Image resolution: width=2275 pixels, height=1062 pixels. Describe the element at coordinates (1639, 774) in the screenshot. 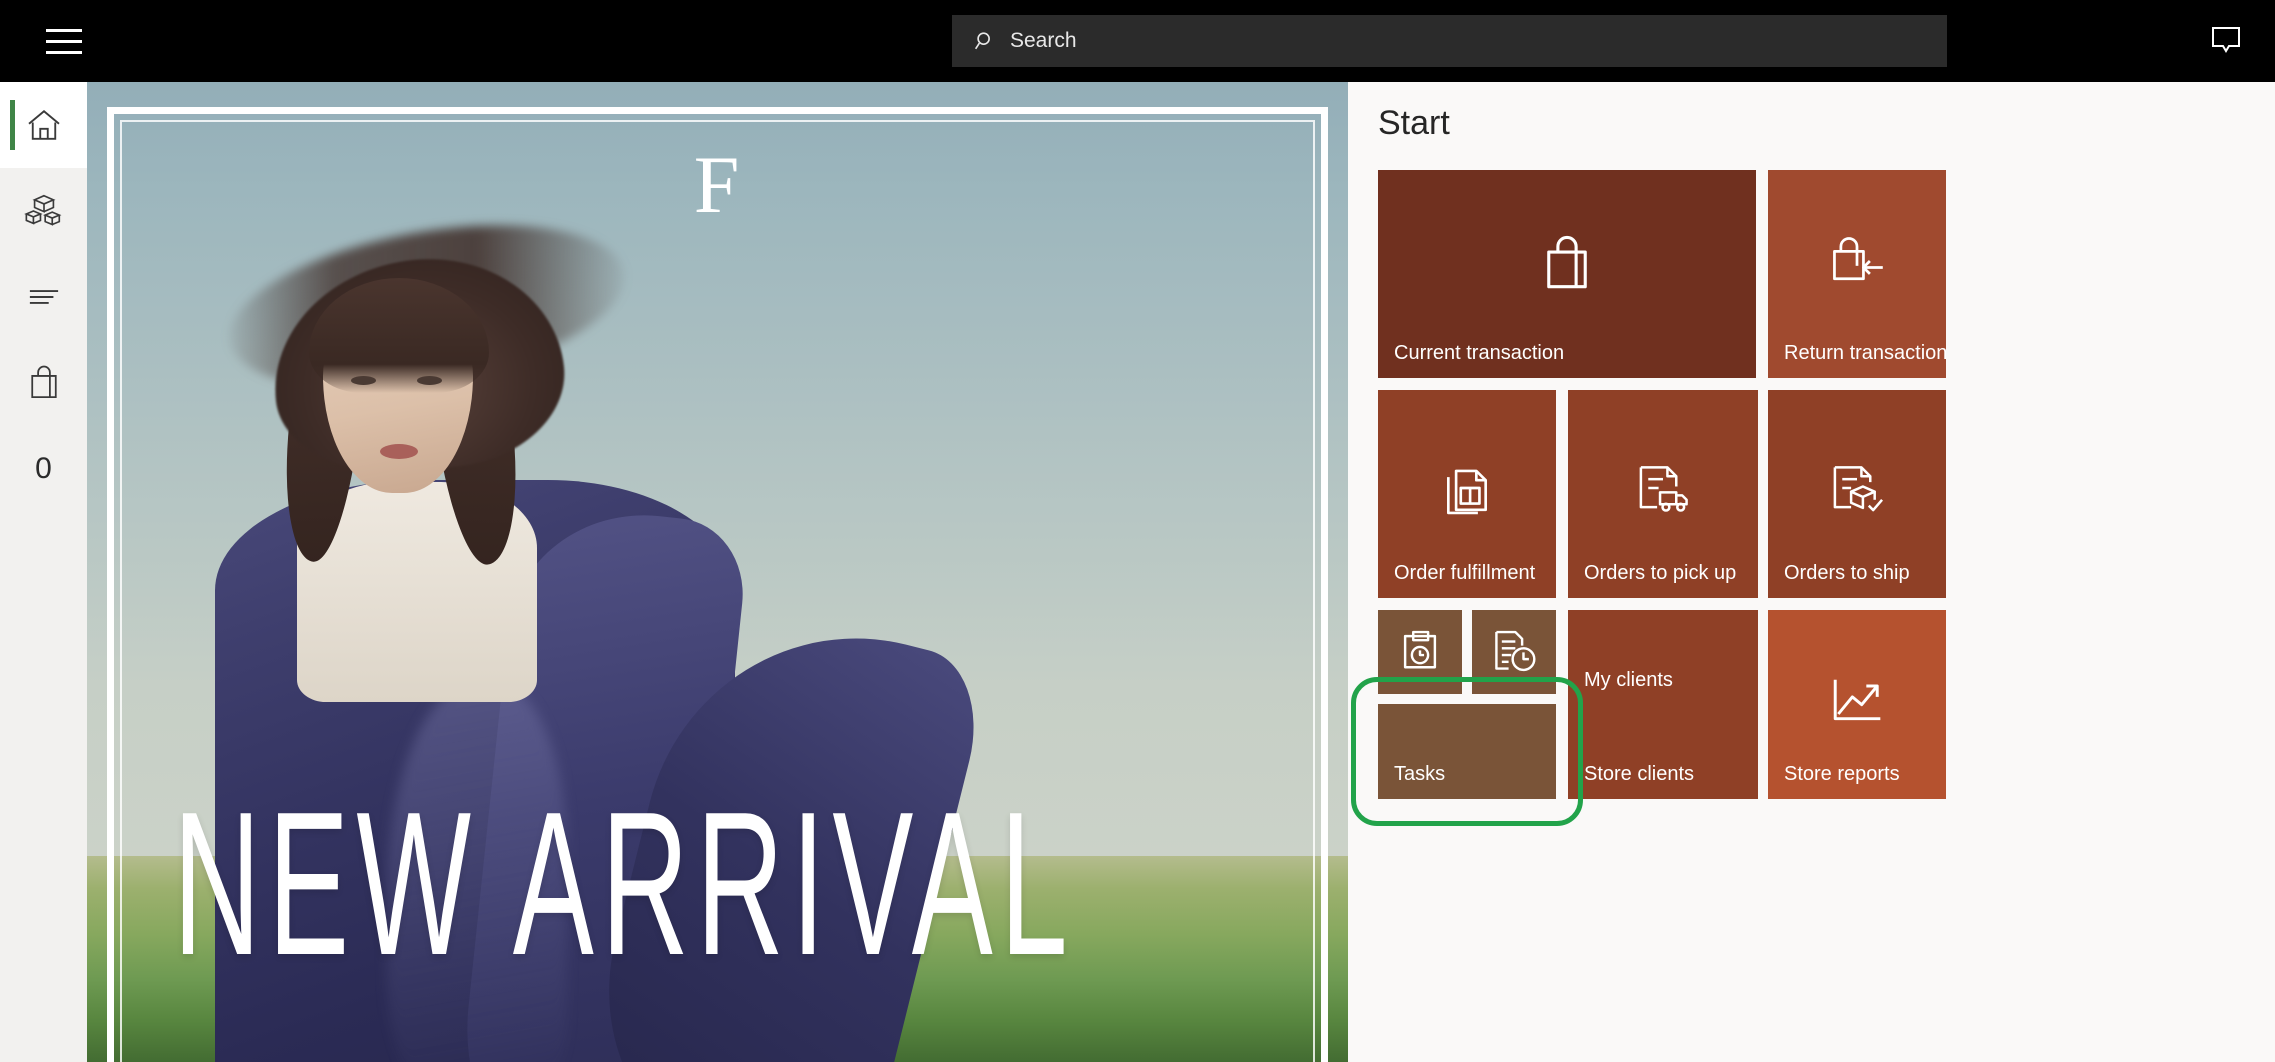

I see `tile-label: Store clients` at that location.